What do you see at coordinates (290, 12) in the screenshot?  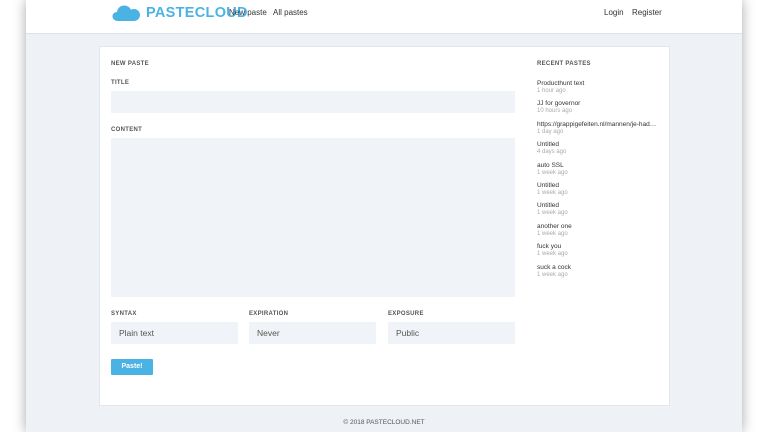 I see `nav-all-pastes: All pastes` at bounding box center [290, 12].